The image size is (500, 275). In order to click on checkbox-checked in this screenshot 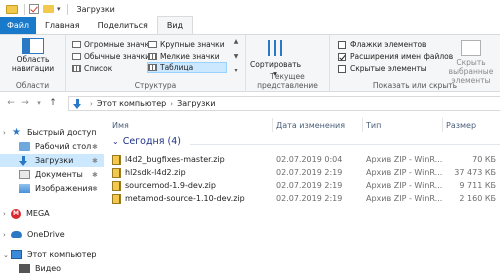, I will do `click(342, 56)`.